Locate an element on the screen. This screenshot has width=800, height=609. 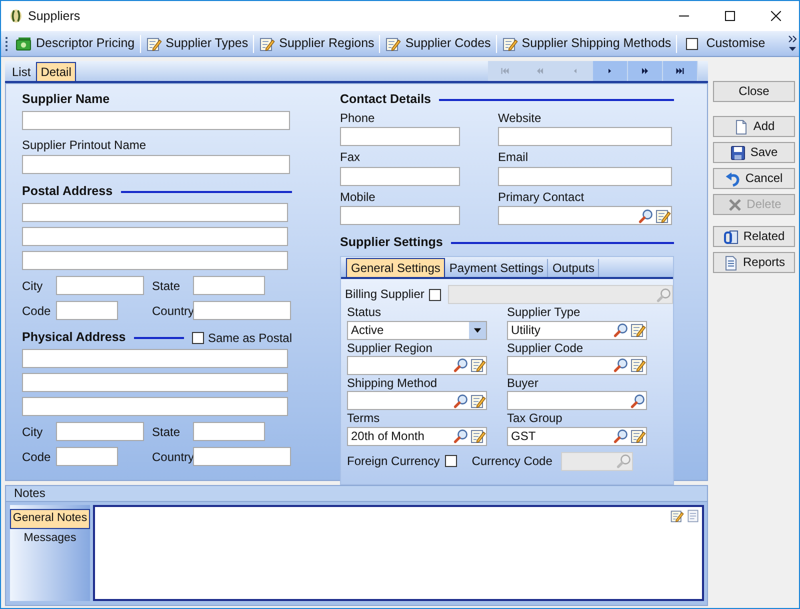
field-label: Currency Code is located at coordinates (512, 461).